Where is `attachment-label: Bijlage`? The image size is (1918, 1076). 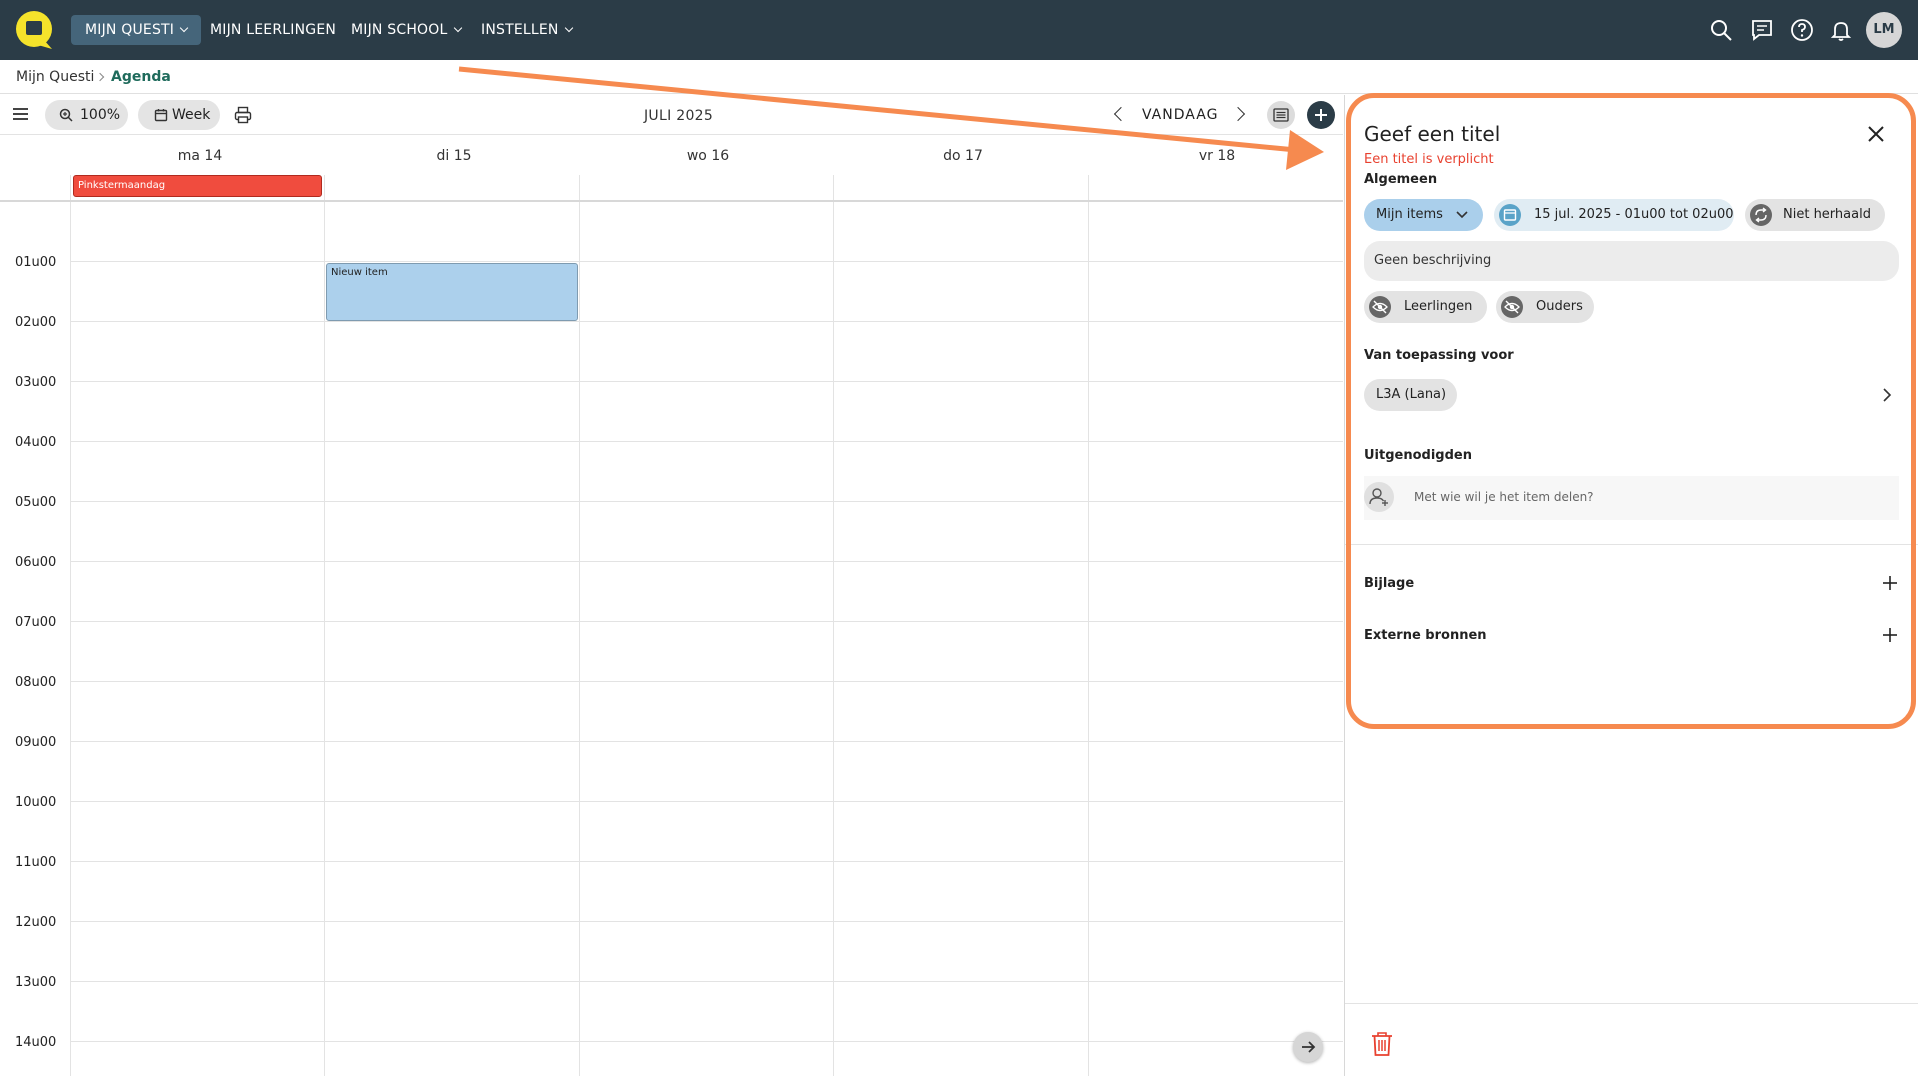
attachment-label: Bijlage is located at coordinates (1389, 583).